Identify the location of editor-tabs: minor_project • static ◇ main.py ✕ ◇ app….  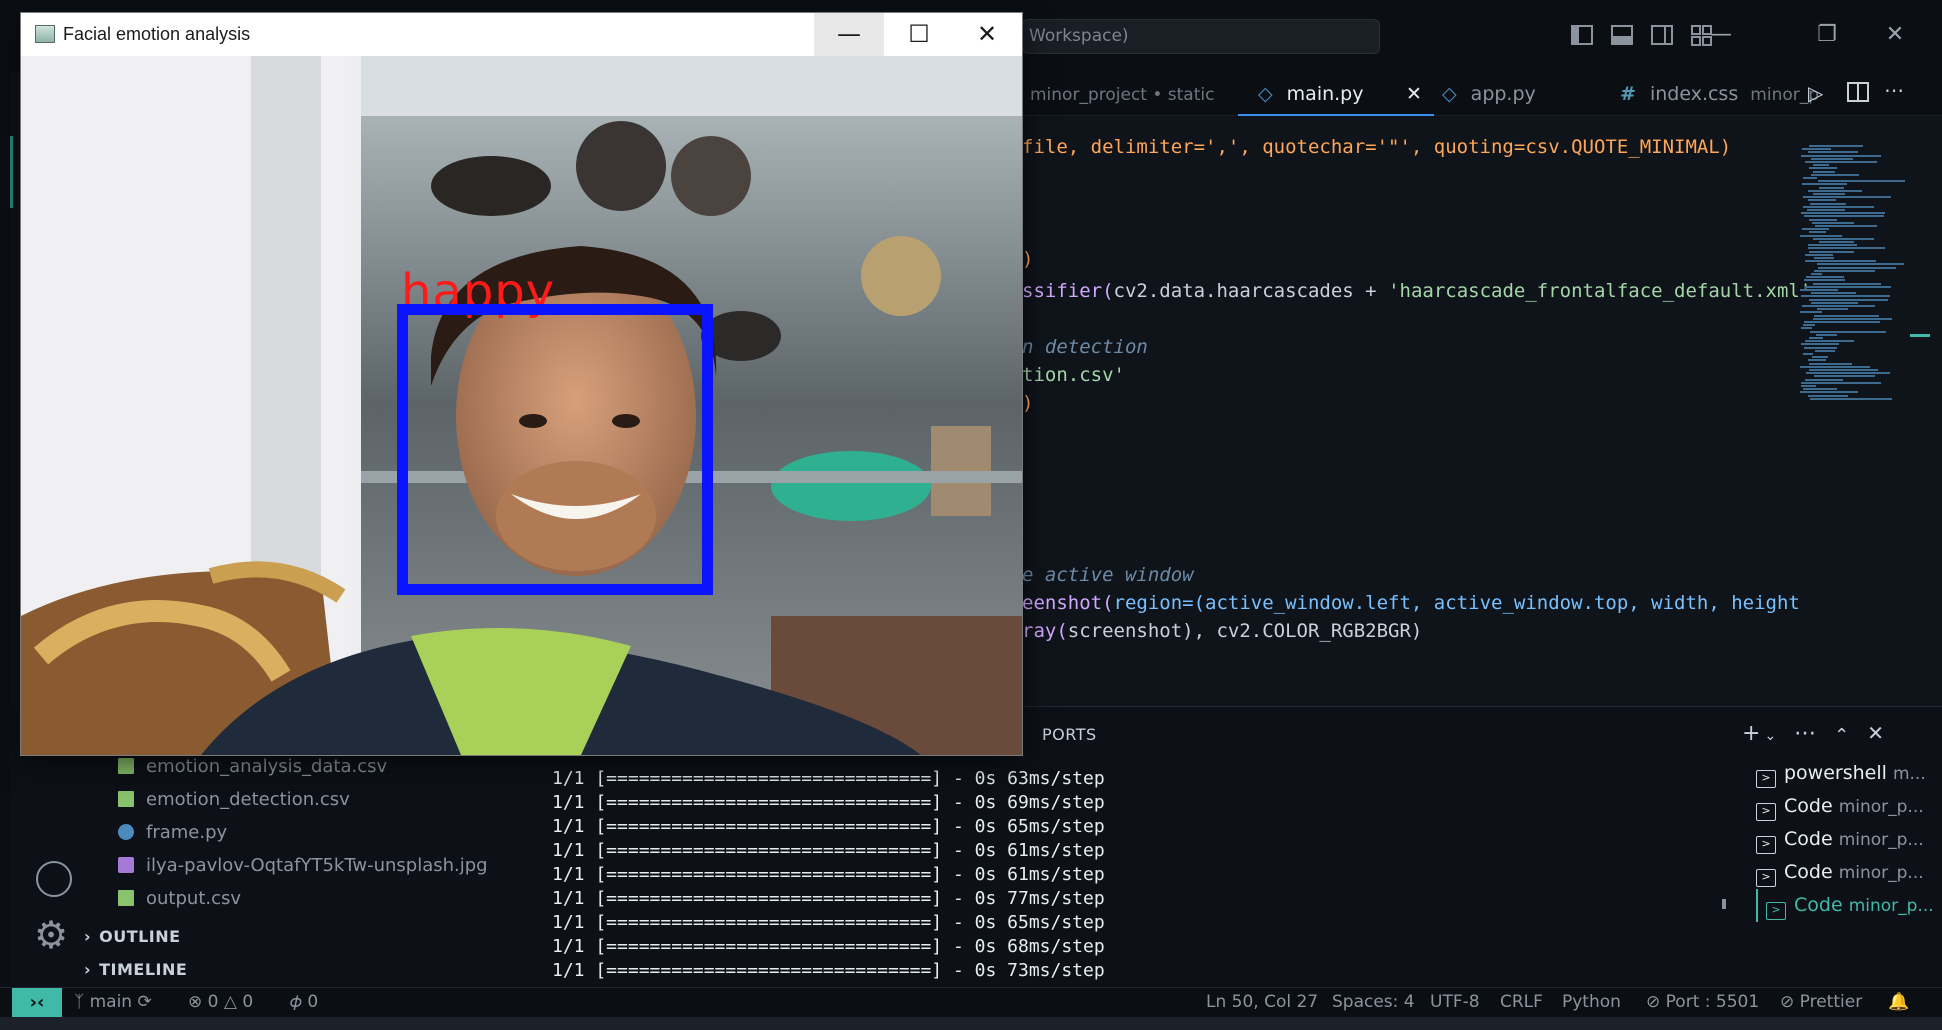
(1482, 94).